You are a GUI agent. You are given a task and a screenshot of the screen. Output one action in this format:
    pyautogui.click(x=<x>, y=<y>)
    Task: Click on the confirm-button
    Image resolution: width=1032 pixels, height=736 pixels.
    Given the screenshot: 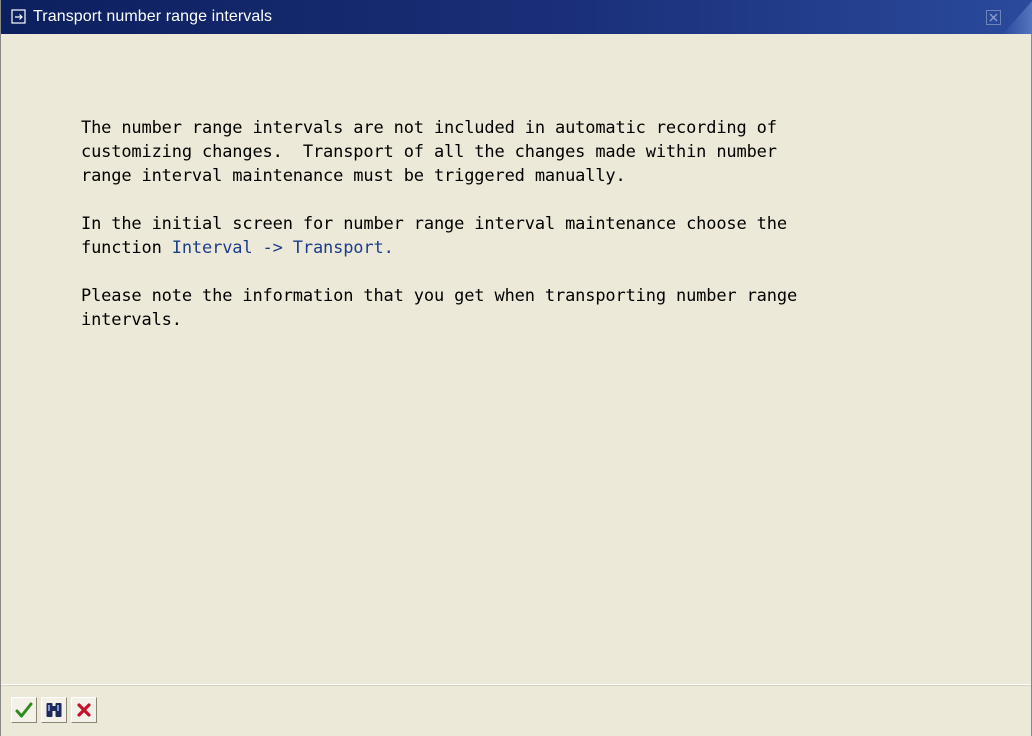 What is the action you would take?
    pyautogui.click(x=24, y=710)
    